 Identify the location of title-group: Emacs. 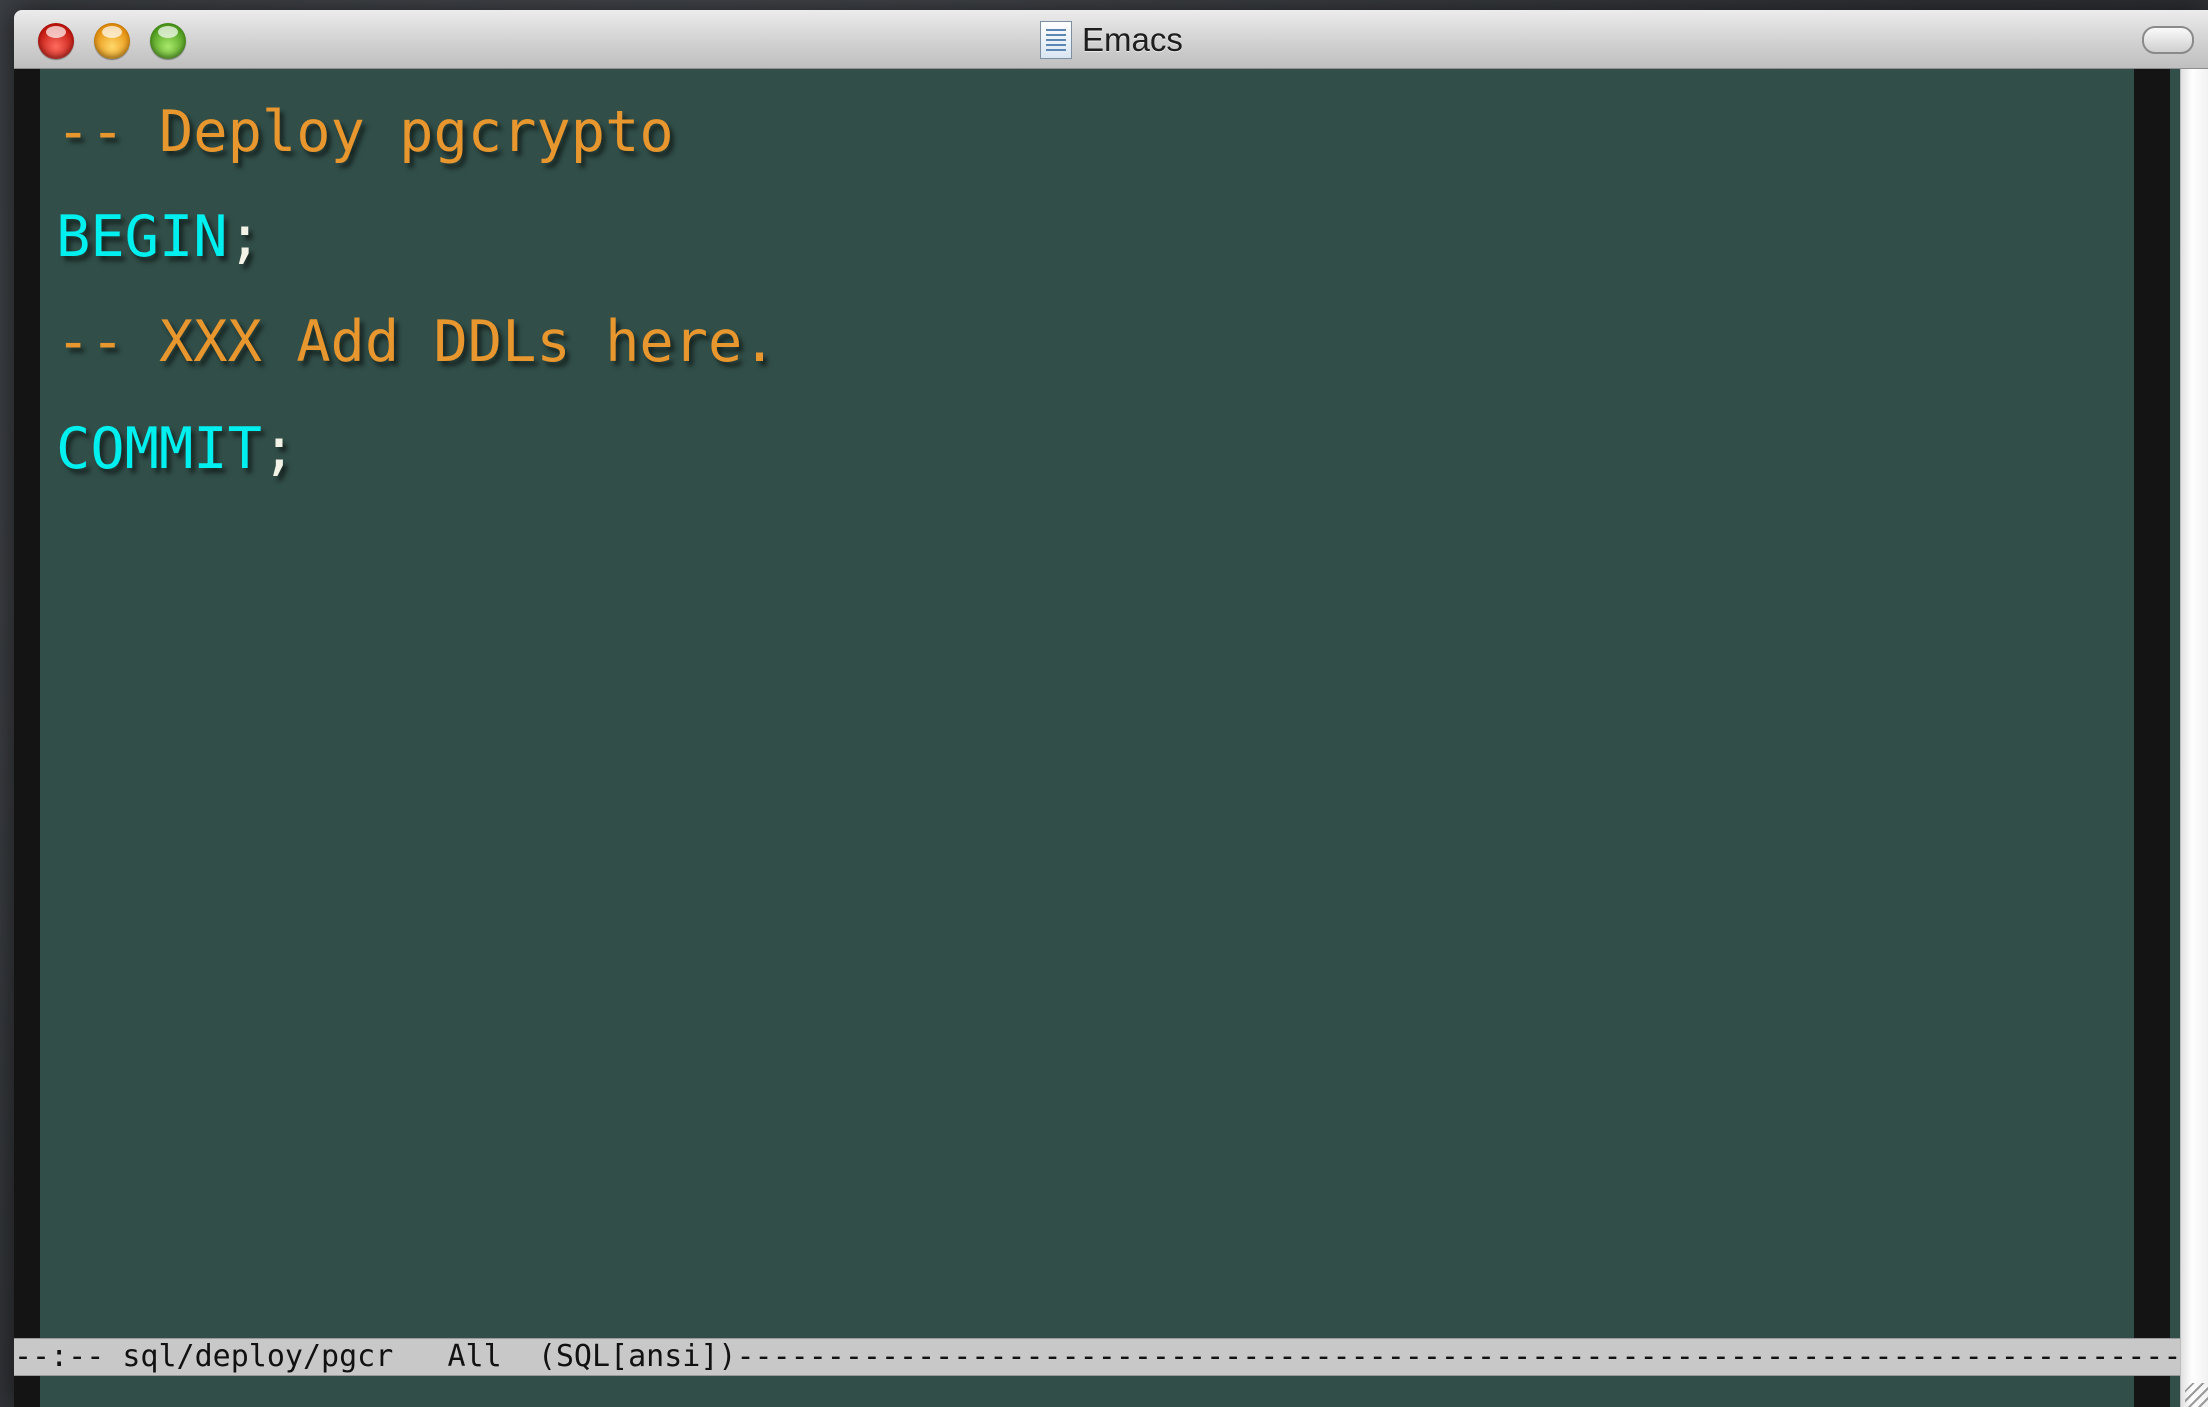
(1111, 40).